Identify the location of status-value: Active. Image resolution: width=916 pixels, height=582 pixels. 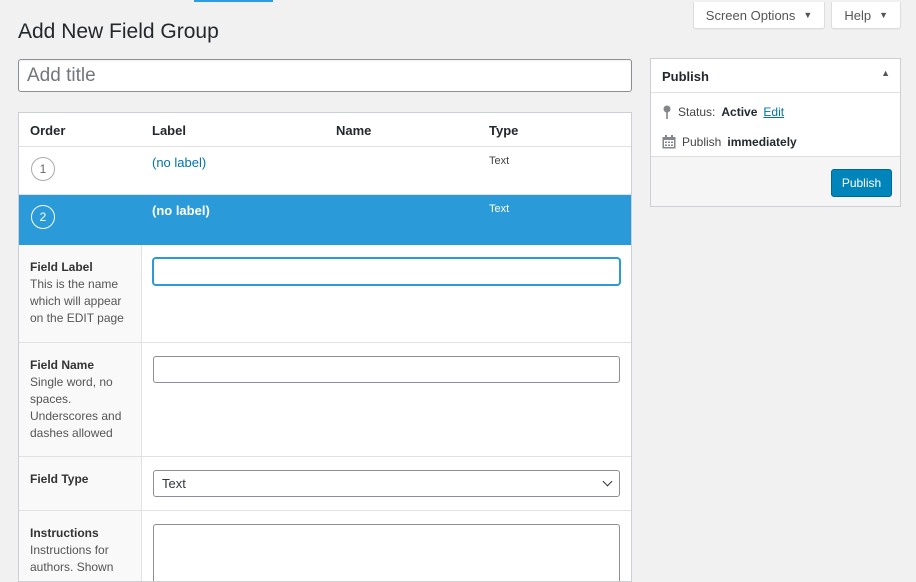
(739, 112).